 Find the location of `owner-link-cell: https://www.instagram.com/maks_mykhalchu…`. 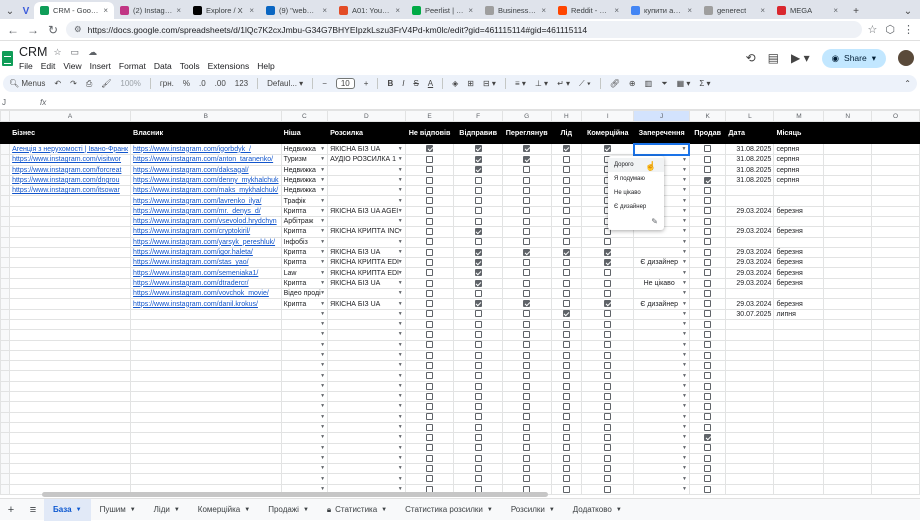

owner-link-cell: https://www.instagram.com/maks_mykhalchu… is located at coordinates (206, 191).